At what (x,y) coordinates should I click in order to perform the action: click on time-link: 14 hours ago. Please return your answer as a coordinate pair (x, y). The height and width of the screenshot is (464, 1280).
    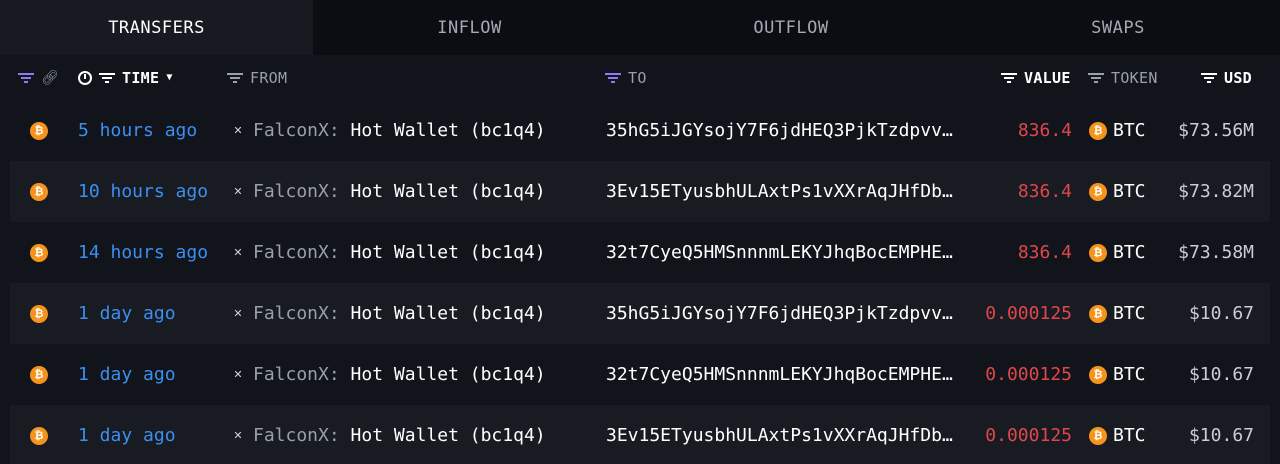
    Looking at the image, I should click on (143, 252).